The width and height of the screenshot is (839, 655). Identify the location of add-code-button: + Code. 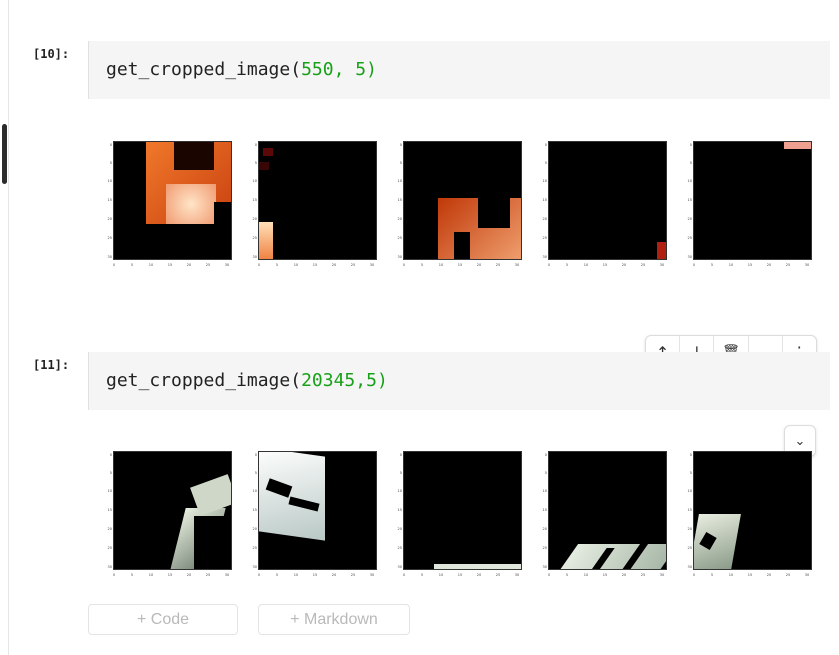
(163, 619).